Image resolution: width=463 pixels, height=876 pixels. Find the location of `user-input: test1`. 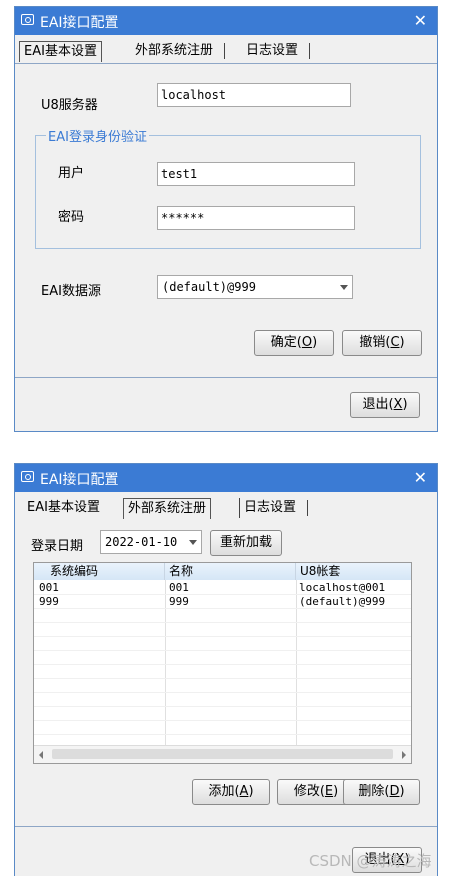

user-input: test1 is located at coordinates (256, 174).